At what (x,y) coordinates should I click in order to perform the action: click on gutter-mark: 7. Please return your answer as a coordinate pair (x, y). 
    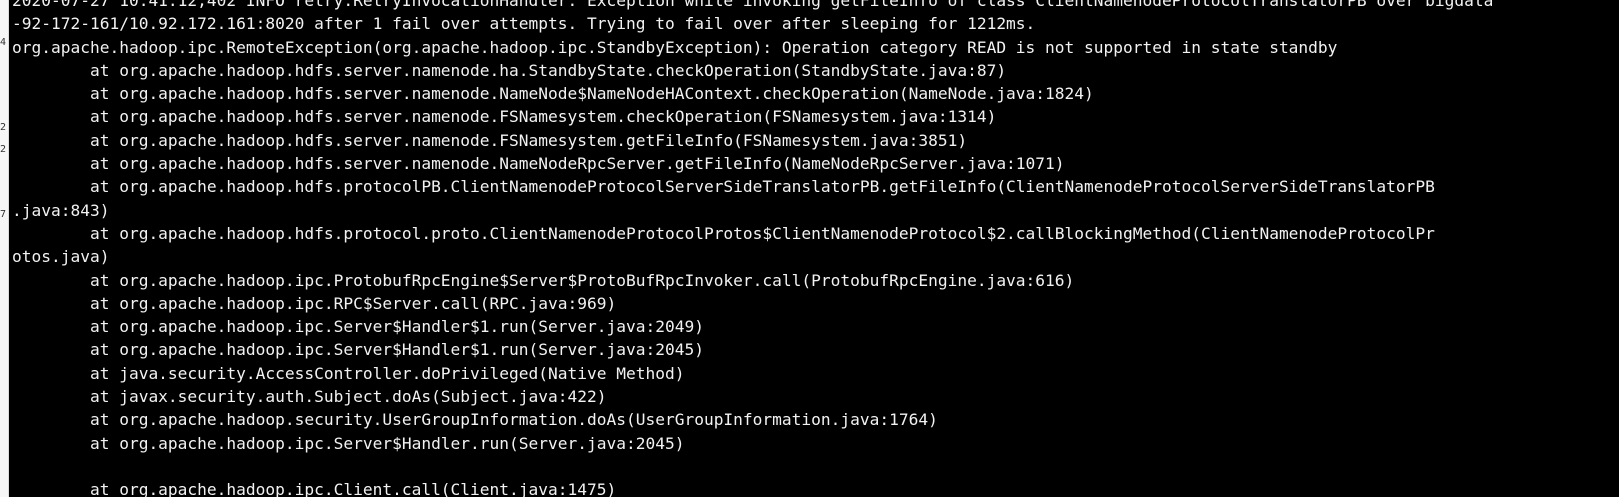
    Looking at the image, I should click on (3, 214).